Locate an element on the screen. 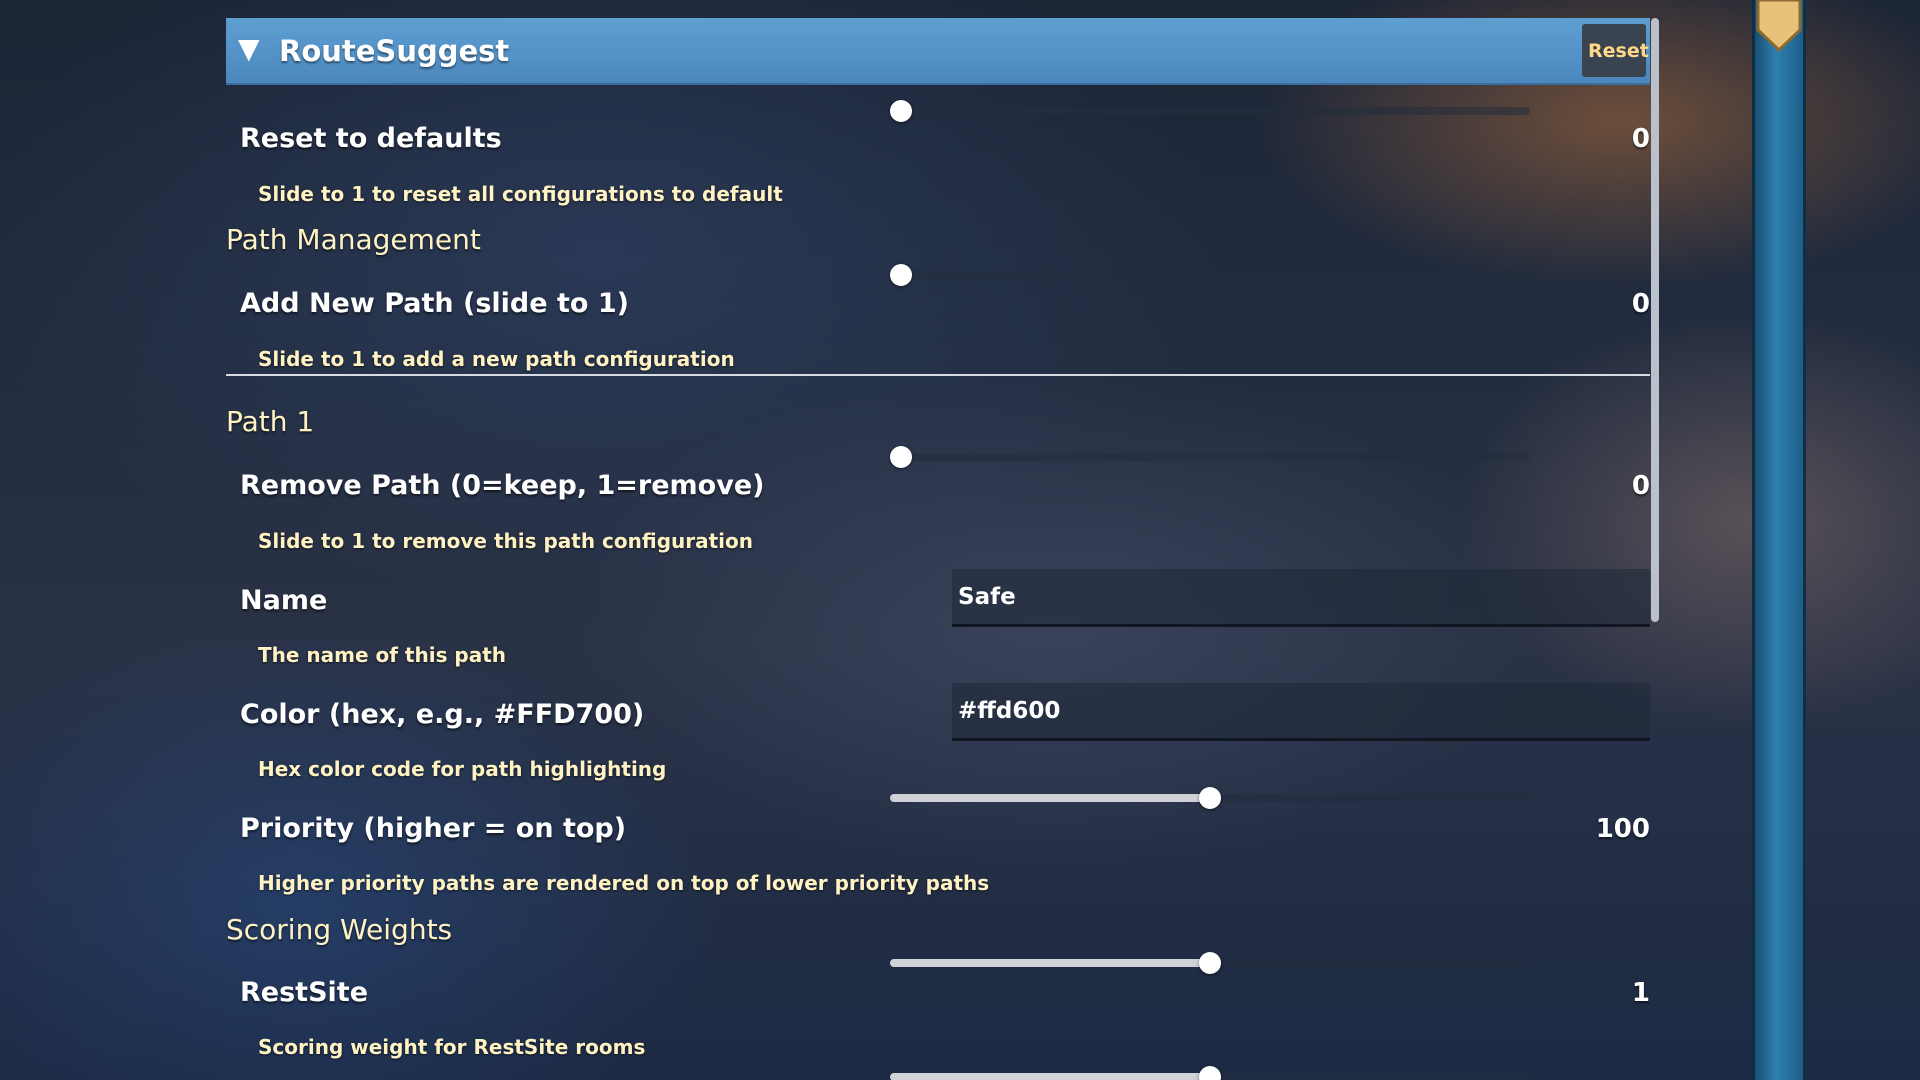 This screenshot has width=1920, height=1080. remove-path-value: 0 is located at coordinates (1640, 486).